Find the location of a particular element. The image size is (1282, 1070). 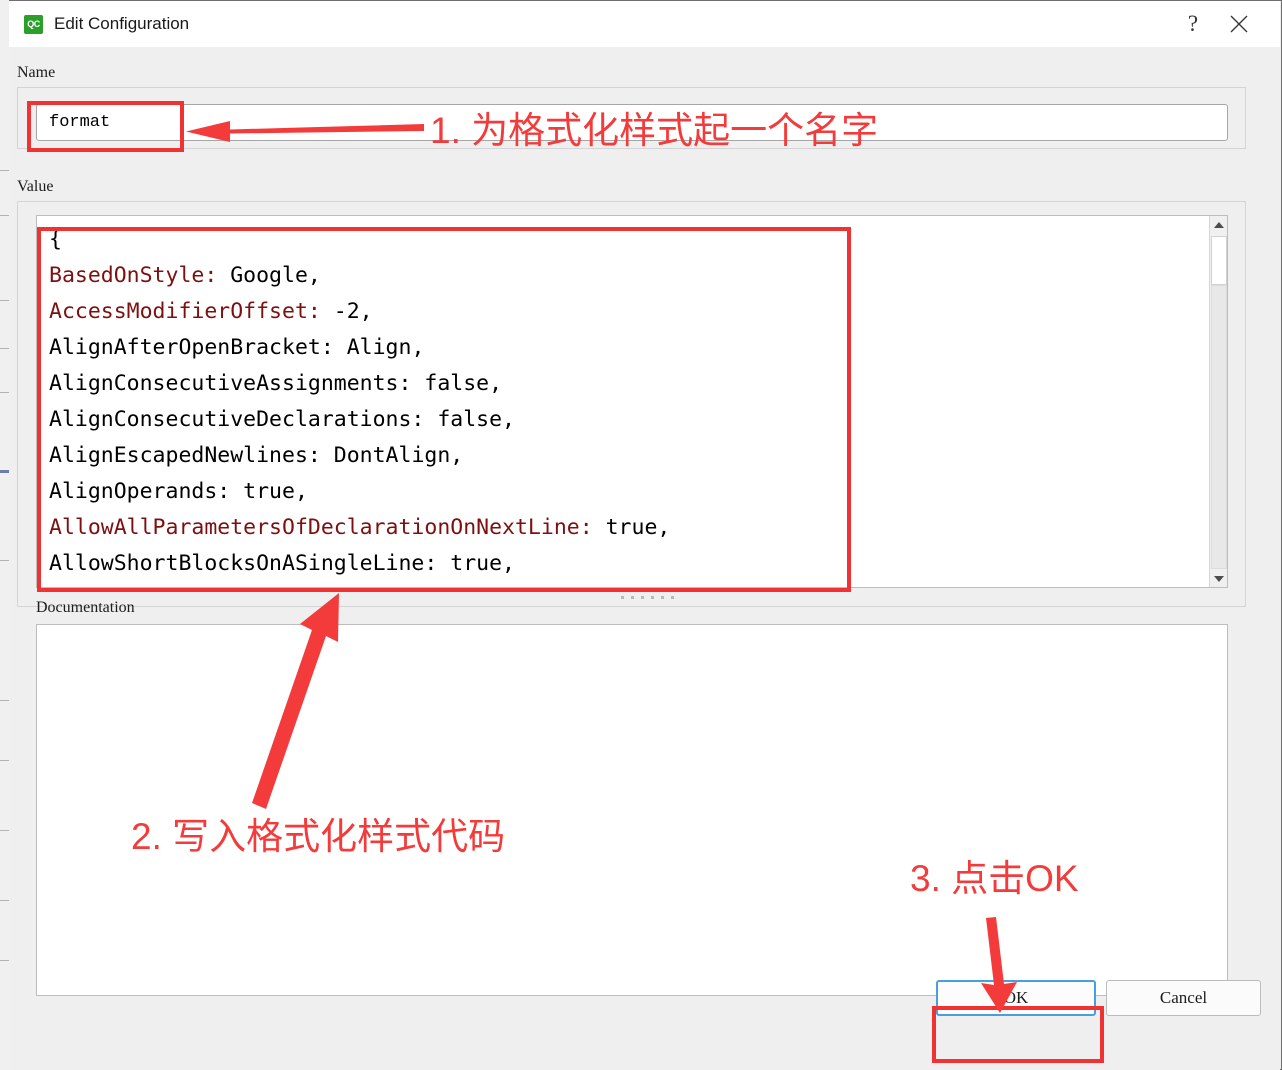

title-bar: QC Edit Configuration ? is located at coordinates (644, 24).